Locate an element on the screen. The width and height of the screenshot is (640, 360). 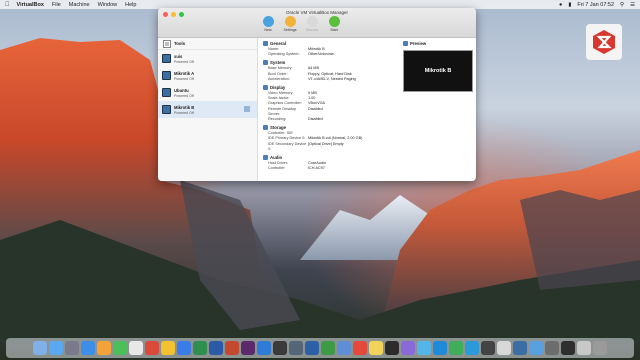
detail-row: Remote Desktop Server: Disabled is located at coordinates (329, 112).